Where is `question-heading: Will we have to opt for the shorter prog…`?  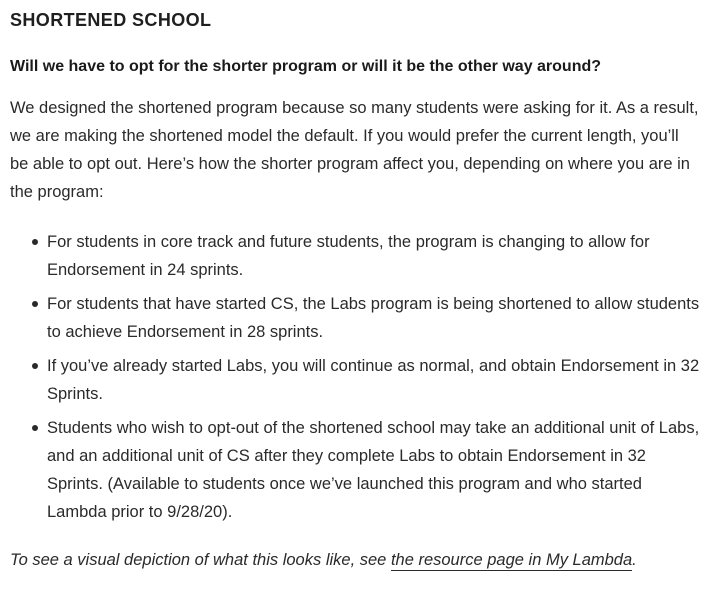 question-heading: Will we have to opt for the shorter prog… is located at coordinates (306, 66).